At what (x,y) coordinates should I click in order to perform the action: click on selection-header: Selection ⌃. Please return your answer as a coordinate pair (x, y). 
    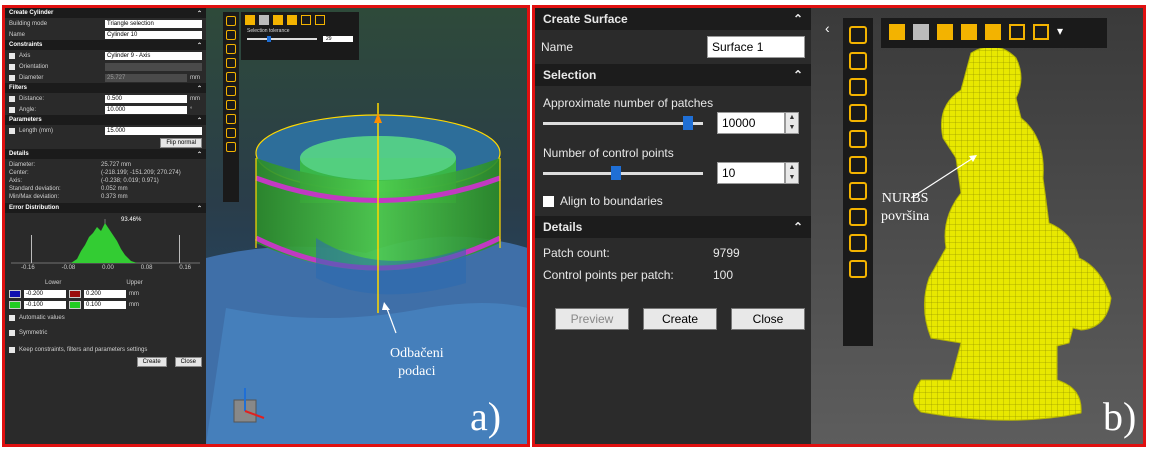
    Looking at the image, I should click on (673, 75).